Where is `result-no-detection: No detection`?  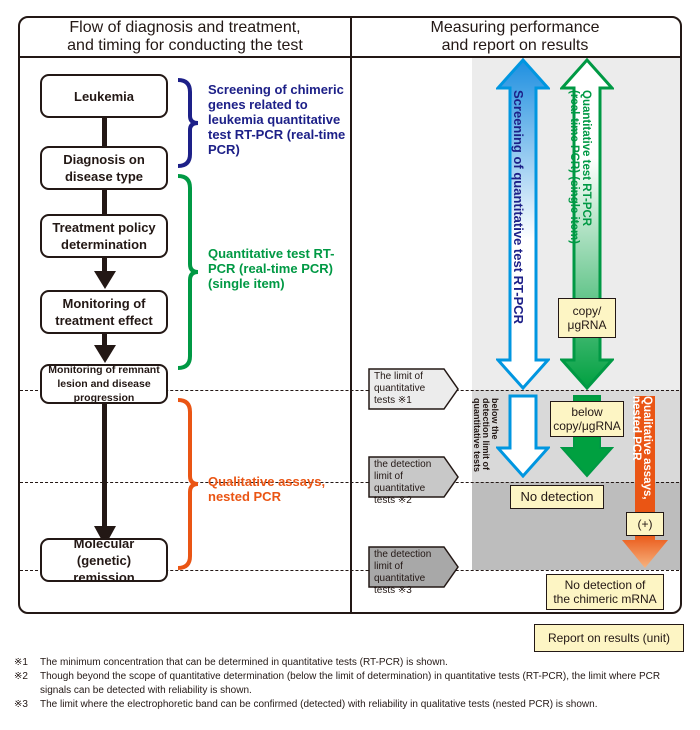
result-no-detection: No detection is located at coordinates (557, 497).